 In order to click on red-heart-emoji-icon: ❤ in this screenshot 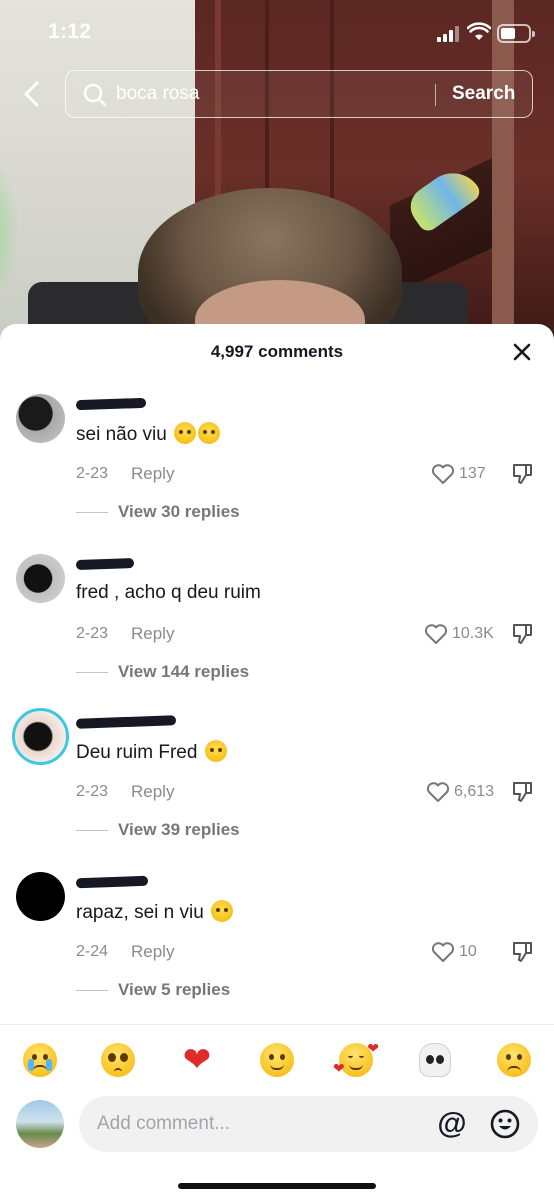, I will do `click(197, 1060)`.